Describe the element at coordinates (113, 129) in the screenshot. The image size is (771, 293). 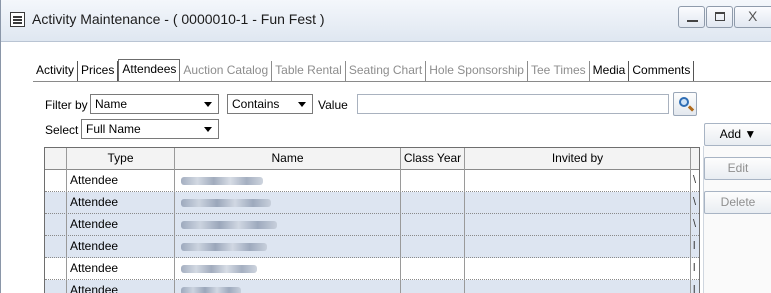
I see `select-value: Full Name` at that location.